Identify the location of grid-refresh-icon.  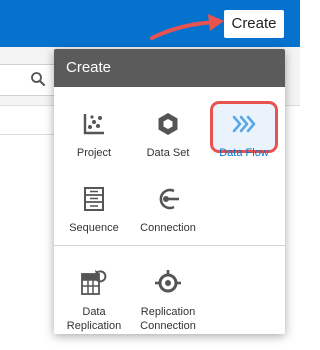
(94, 282).